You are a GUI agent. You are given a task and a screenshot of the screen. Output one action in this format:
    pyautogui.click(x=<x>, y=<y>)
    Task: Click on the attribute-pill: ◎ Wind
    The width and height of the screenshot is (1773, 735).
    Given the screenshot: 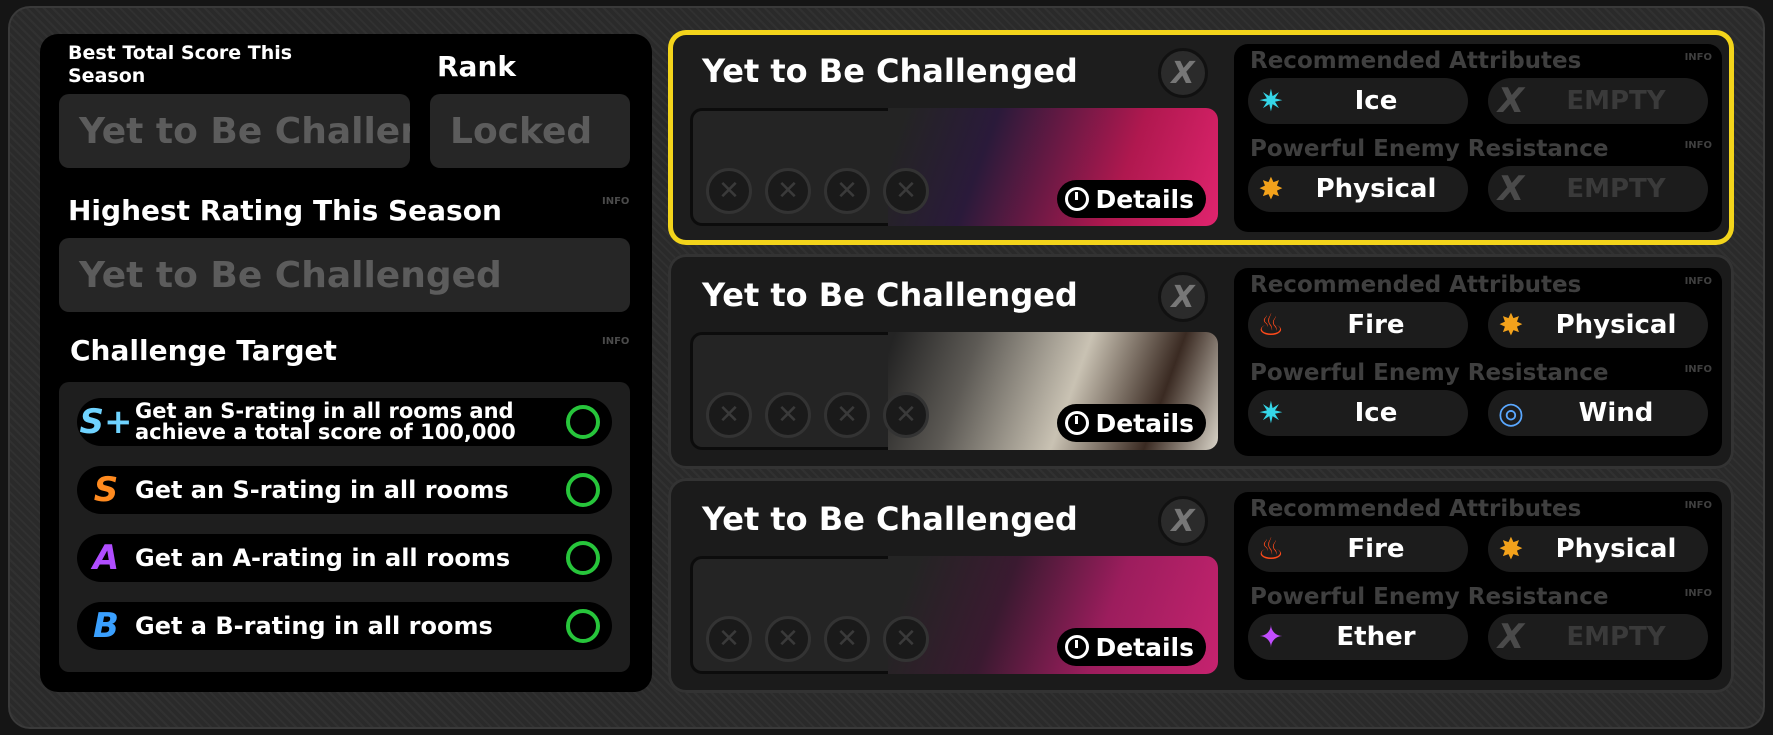 What is the action you would take?
    pyautogui.click(x=1598, y=413)
    